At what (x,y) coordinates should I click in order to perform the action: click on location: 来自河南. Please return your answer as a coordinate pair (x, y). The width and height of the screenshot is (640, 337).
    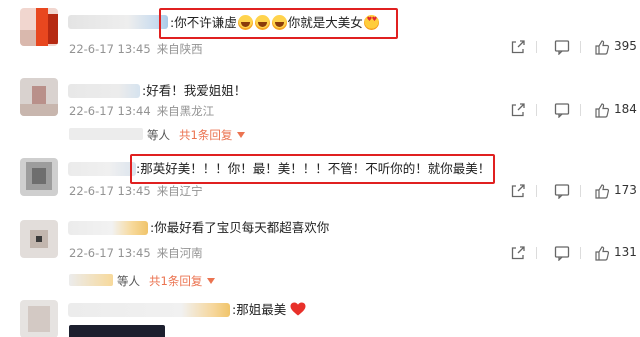
    Looking at the image, I should click on (179, 253).